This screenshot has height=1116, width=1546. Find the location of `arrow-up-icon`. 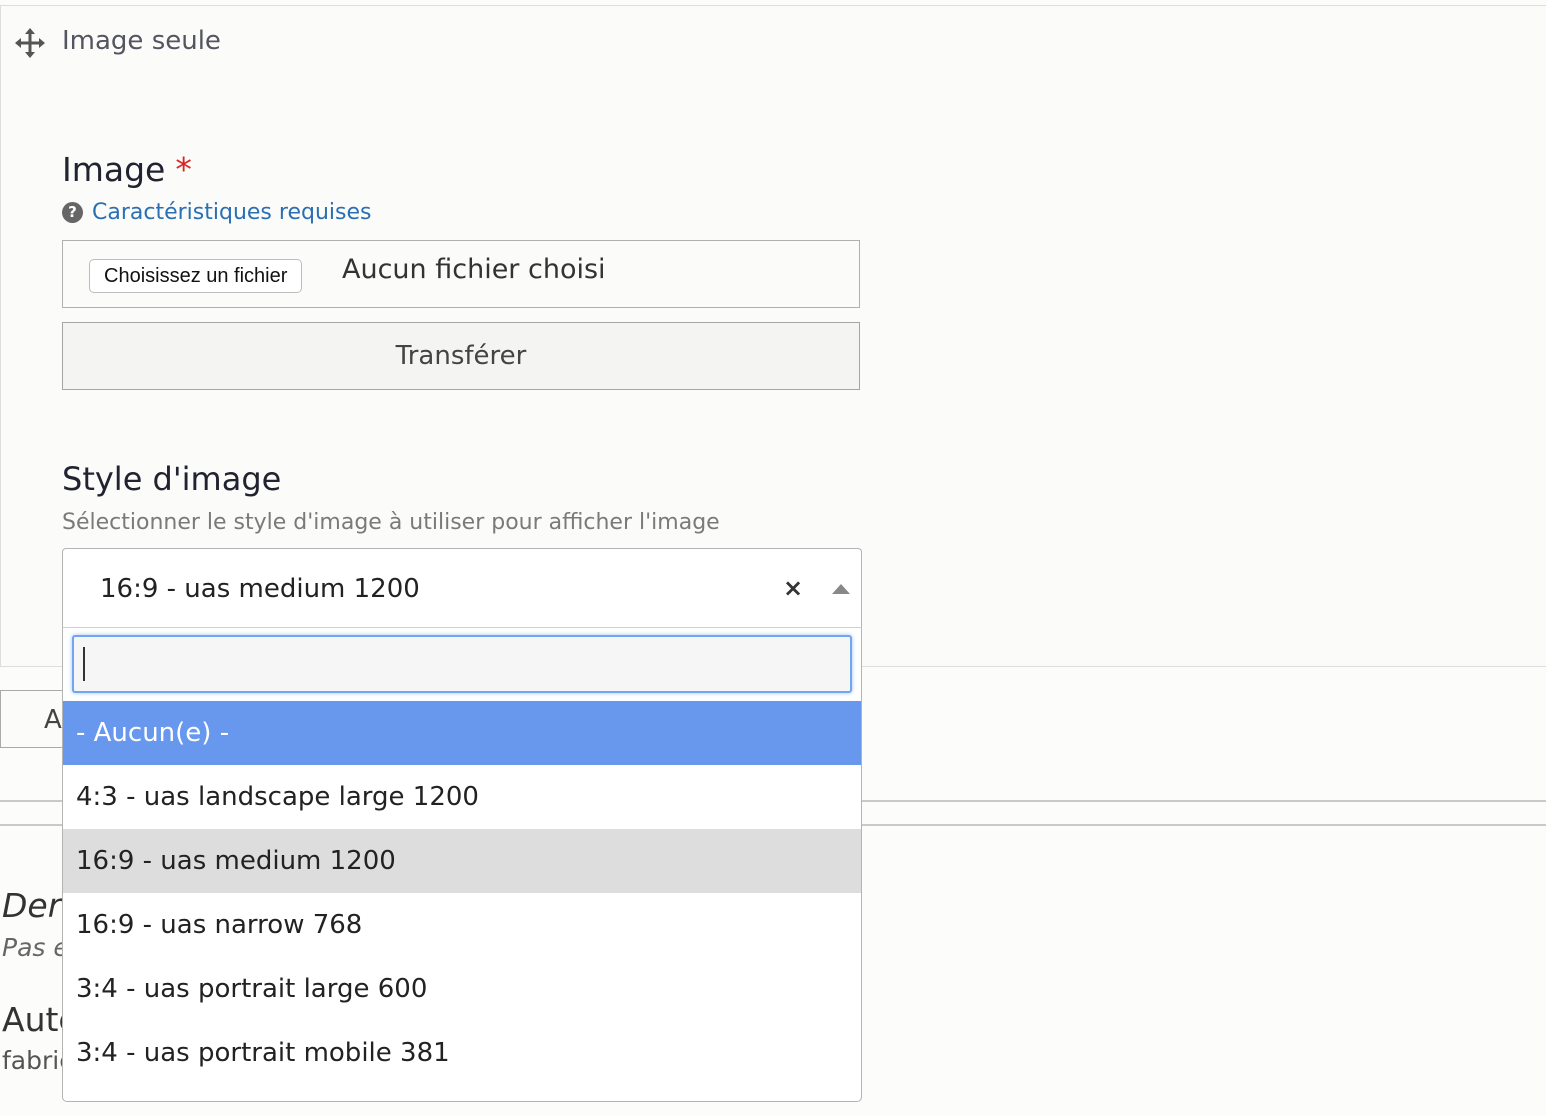

arrow-up-icon is located at coordinates (841, 589).